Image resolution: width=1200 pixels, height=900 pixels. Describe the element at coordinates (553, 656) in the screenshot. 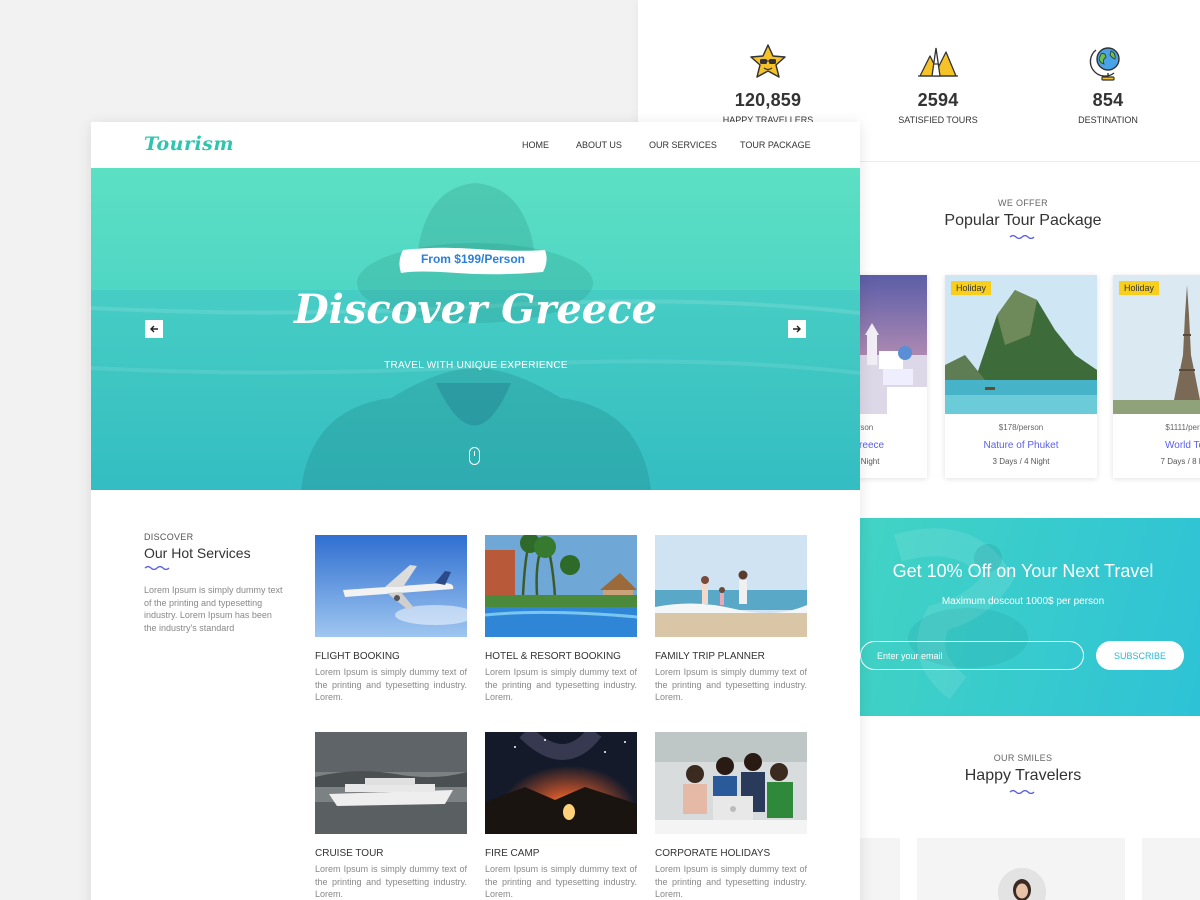

I see `service-title: HOTEL & RESORT BOOKING` at that location.